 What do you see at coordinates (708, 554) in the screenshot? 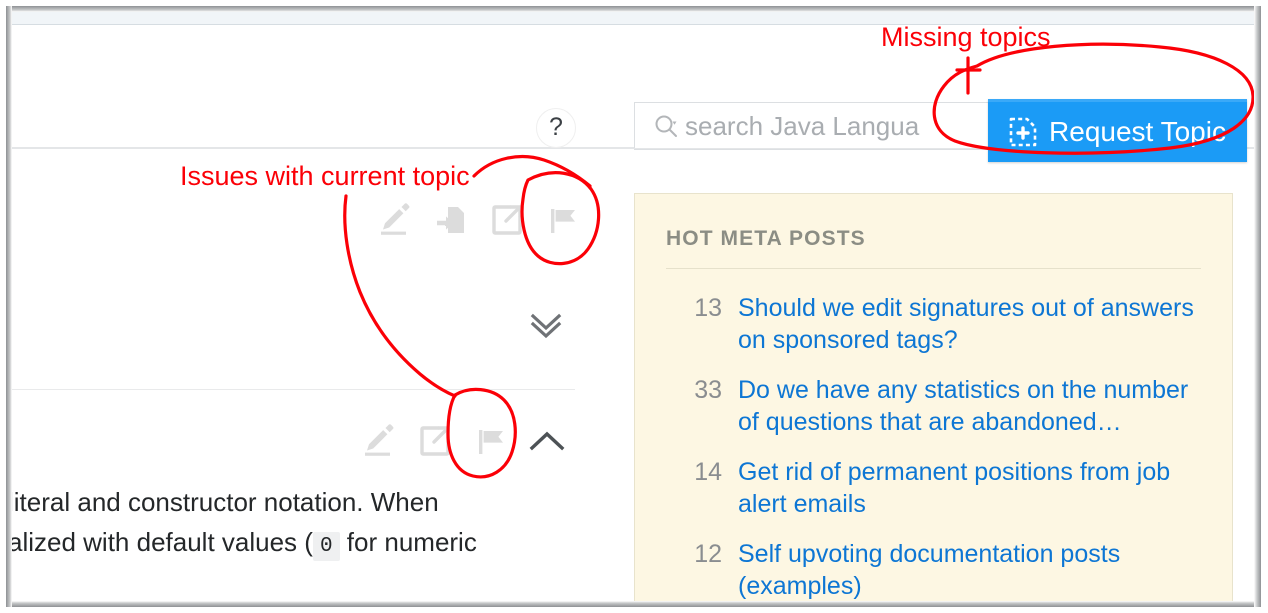
I see `post-score: 12` at bounding box center [708, 554].